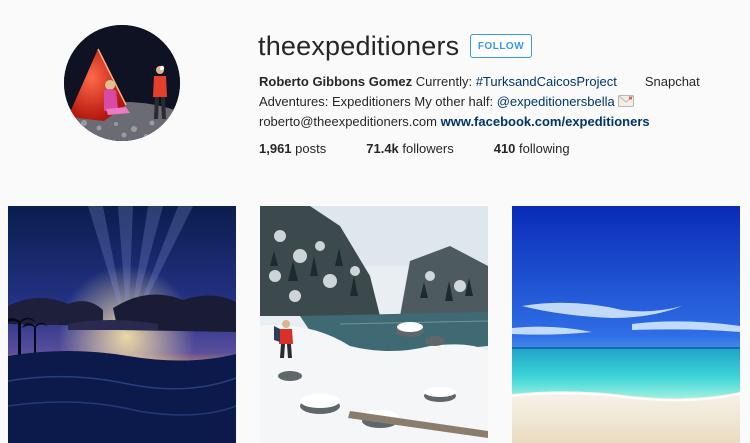 This screenshot has height=443, width=750. Describe the element at coordinates (348, 121) in the screenshot. I see `bio-email: roberto@theexpeditioners.com` at that location.